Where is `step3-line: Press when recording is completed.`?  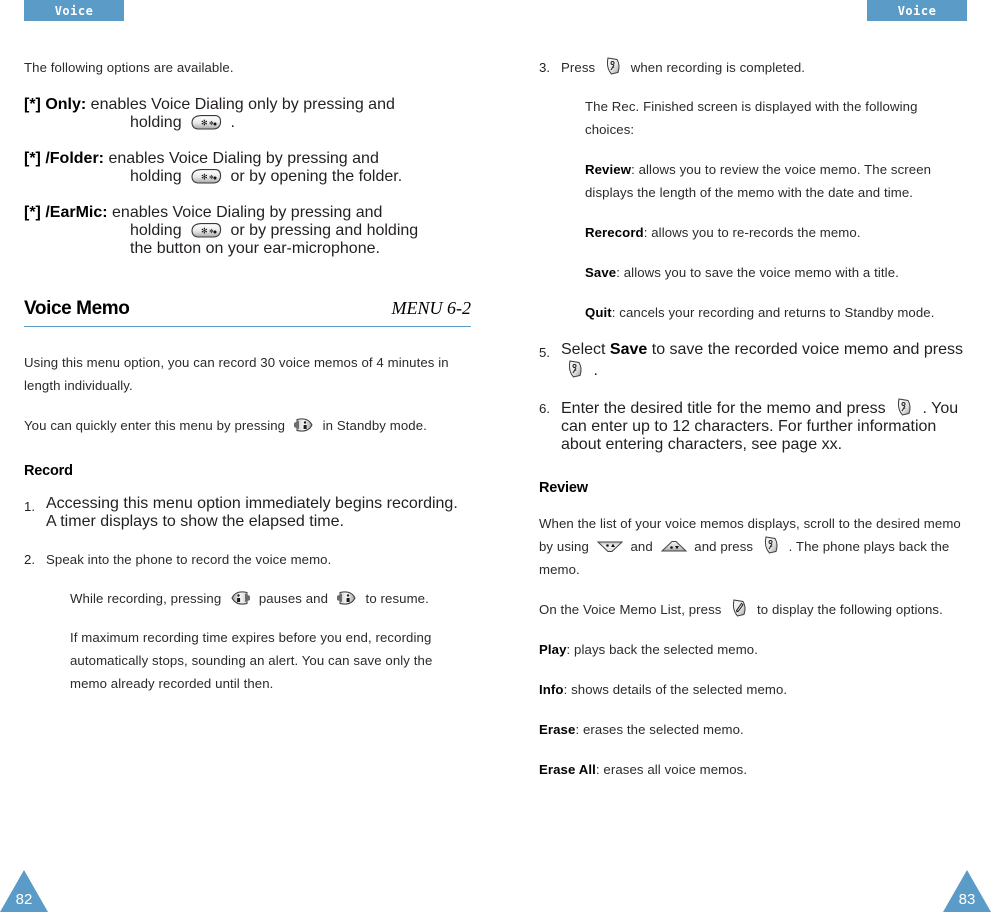 step3-line: Press when recording is completed. is located at coordinates (683, 66).